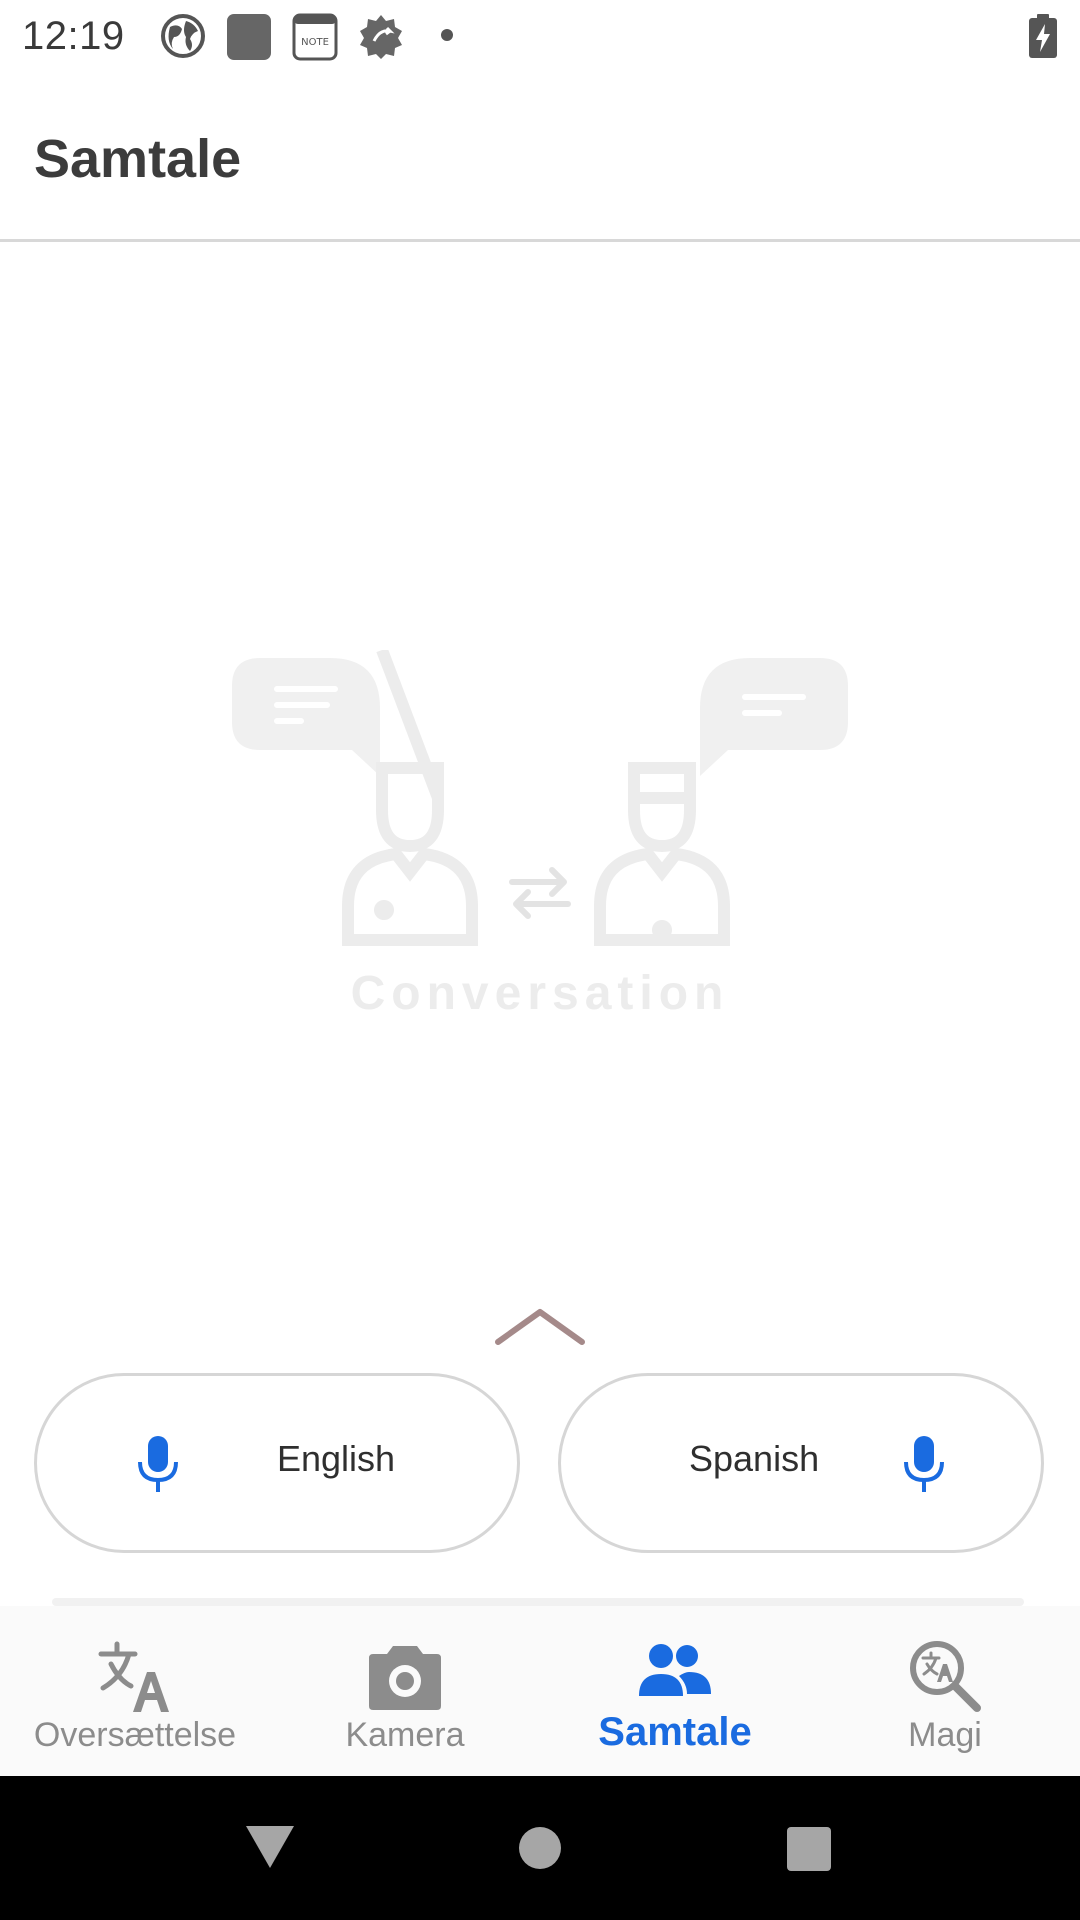  What do you see at coordinates (183, 38) in the screenshot?
I see `globe-icon` at bounding box center [183, 38].